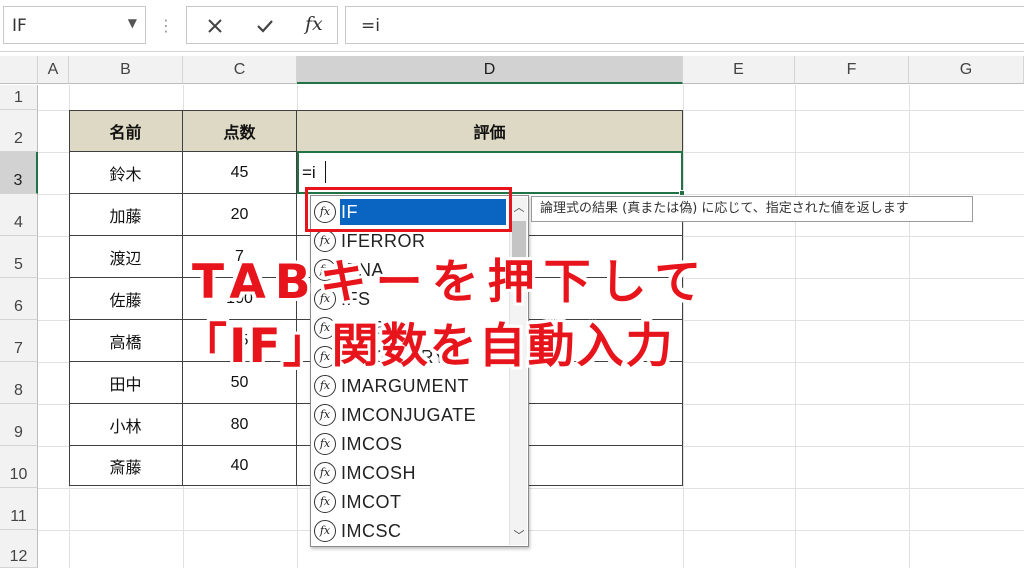  Describe the element at coordinates (411, 443) in the screenshot. I see `autocomplete-item-imcos: fx IMCOS` at that location.